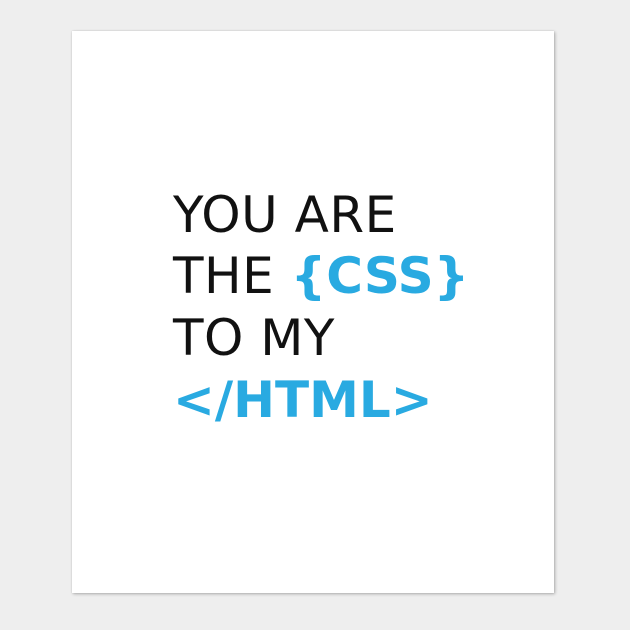 The height and width of the screenshot is (630, 630). What do you see at coordinates (232, 276) in the screenshot?
I see `poster-line-2-prefix: THE` at bounding box center [232, 276].